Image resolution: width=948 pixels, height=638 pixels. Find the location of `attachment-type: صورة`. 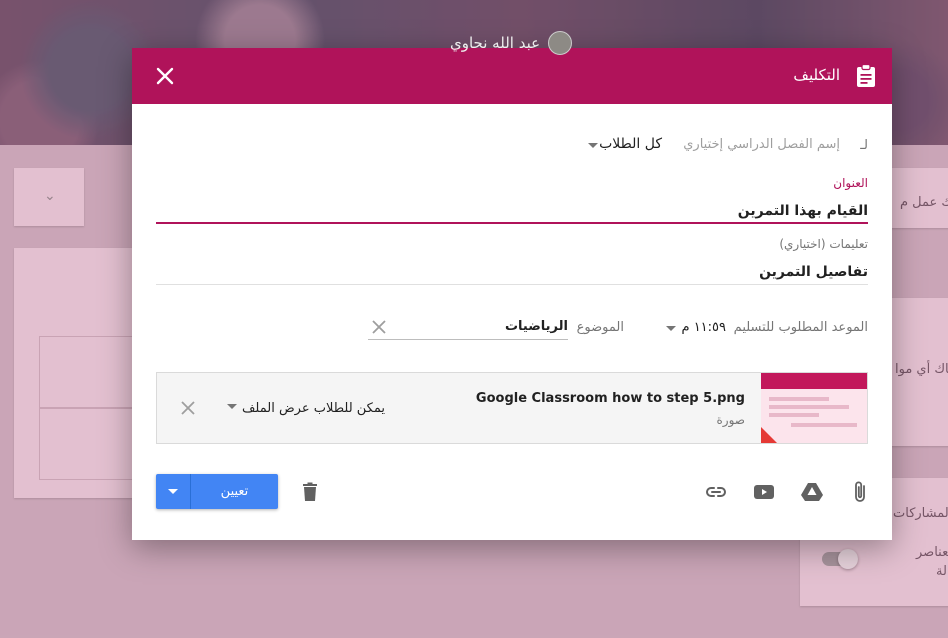

attachment-type: صورة is located at coordinates (730, 420).